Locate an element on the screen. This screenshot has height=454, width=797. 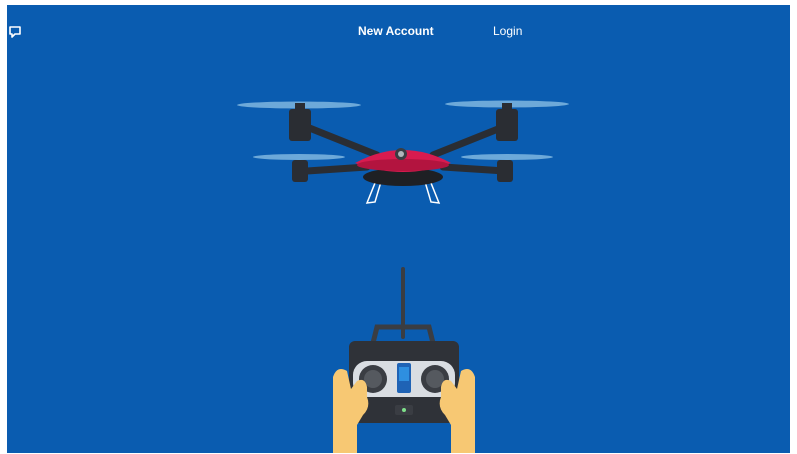
propeller-bottom-right is located at coordinates (507, 157).